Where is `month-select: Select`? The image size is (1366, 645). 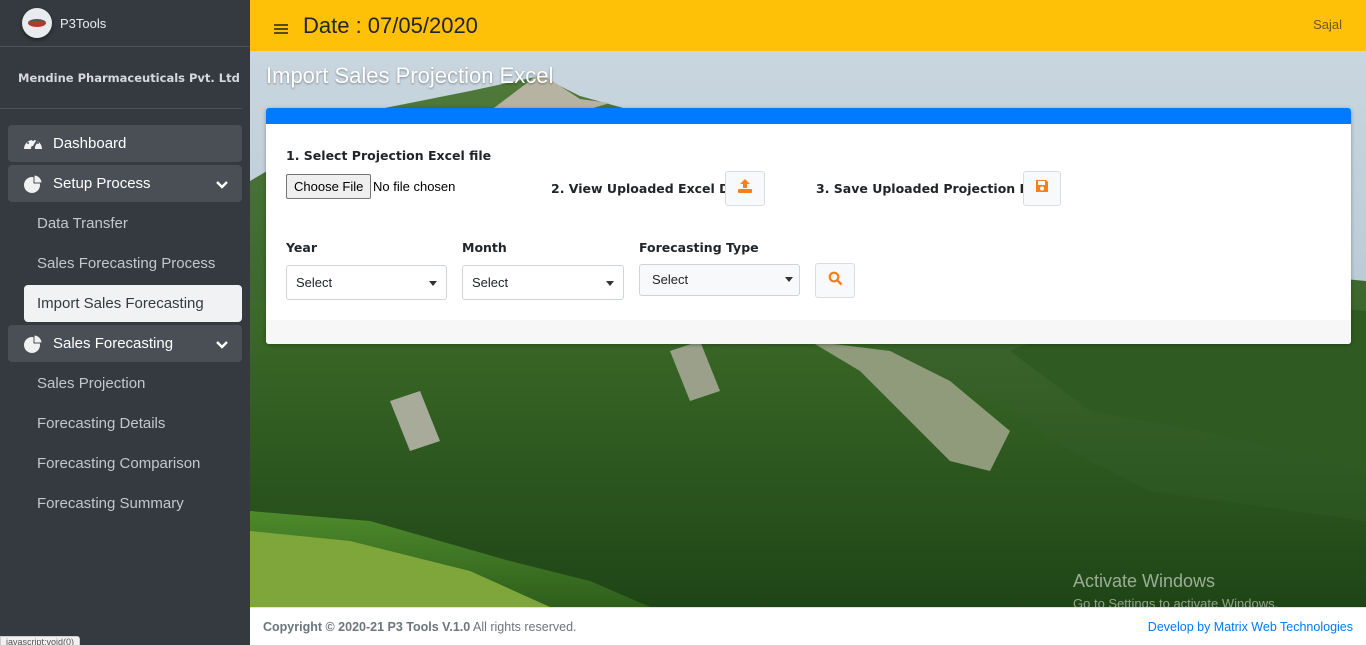
month-select: Select is located at coordinates (543, 282).